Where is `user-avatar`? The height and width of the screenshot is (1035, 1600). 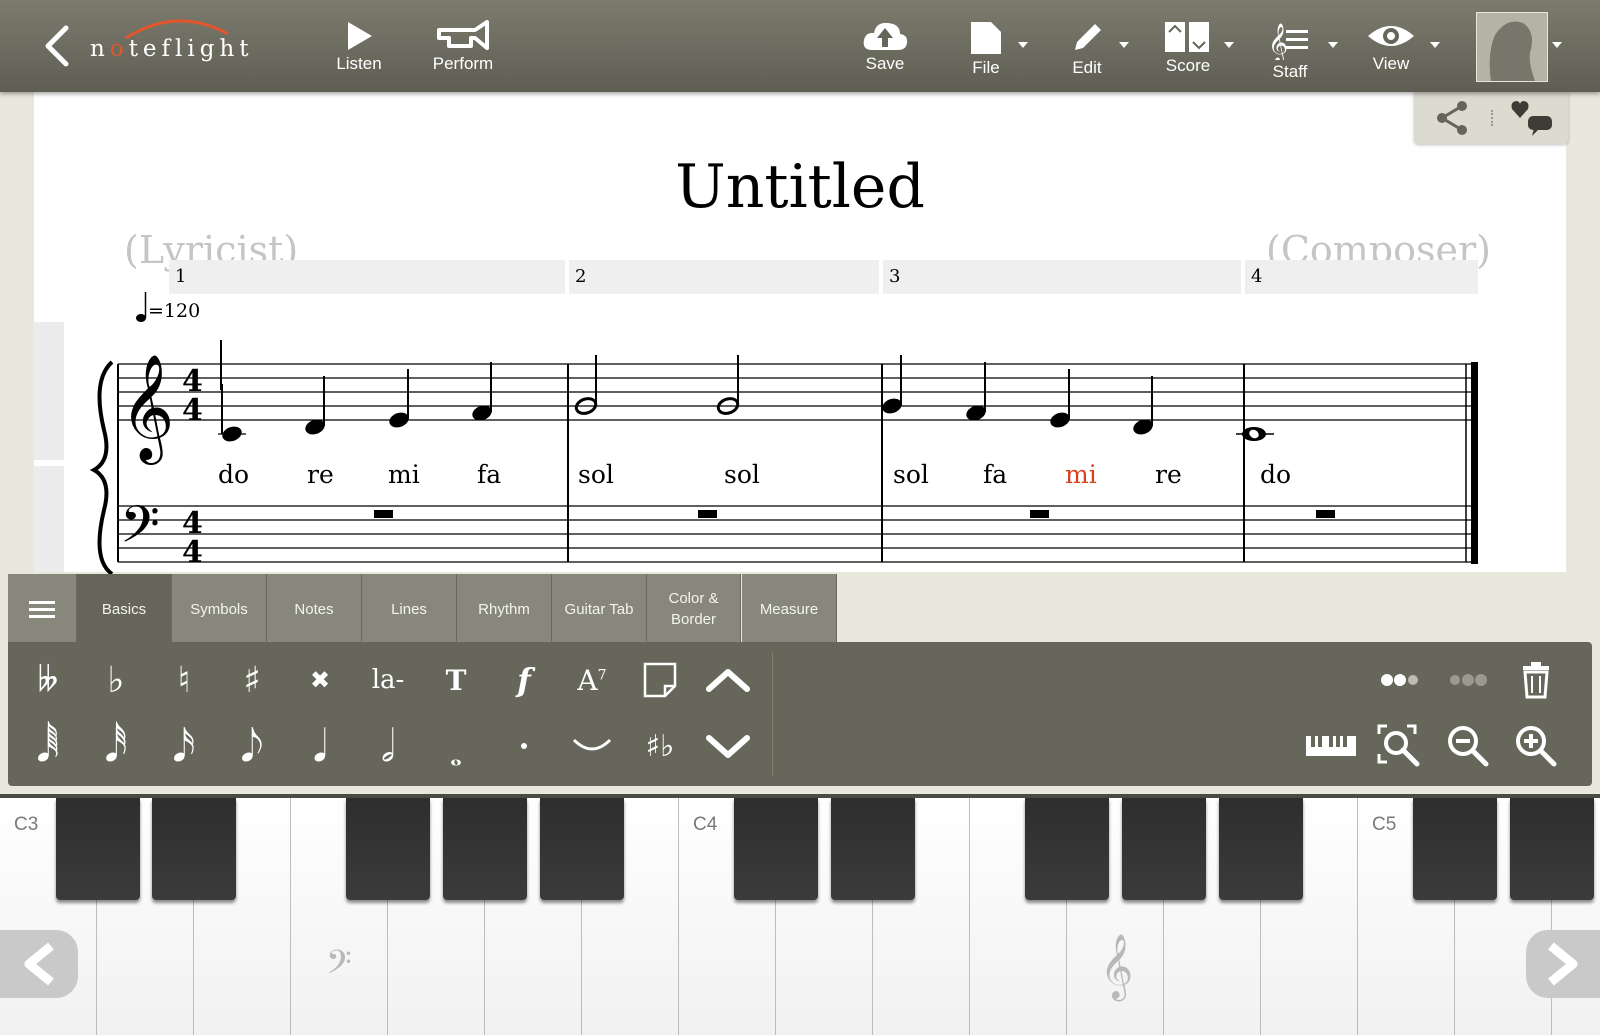
user-avatar is located at coordinates (1512, 47).